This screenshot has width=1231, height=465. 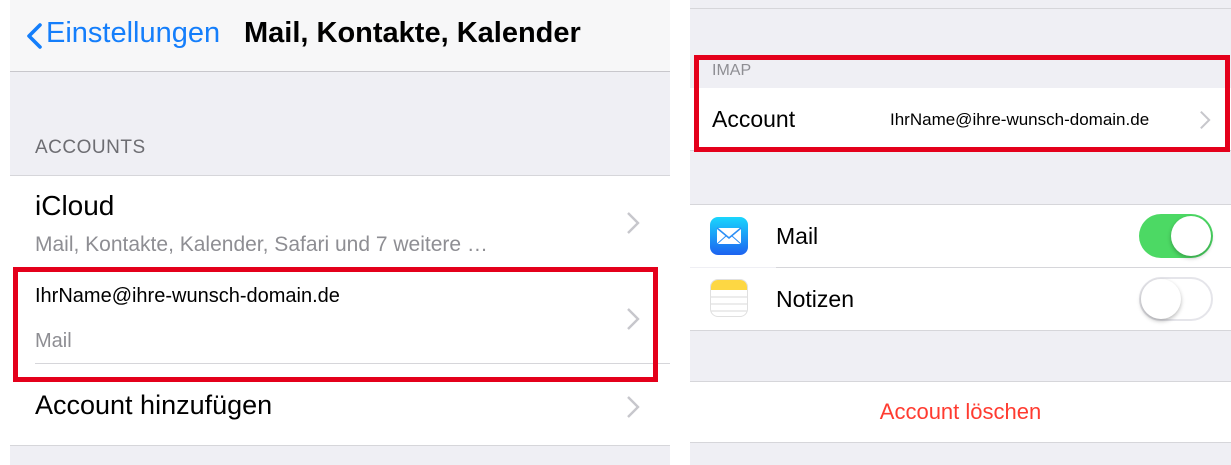 What do you see at coordinates (729, 236) in the screenshot?
I see `mail-app-icon` at bounding box center [729, 236].